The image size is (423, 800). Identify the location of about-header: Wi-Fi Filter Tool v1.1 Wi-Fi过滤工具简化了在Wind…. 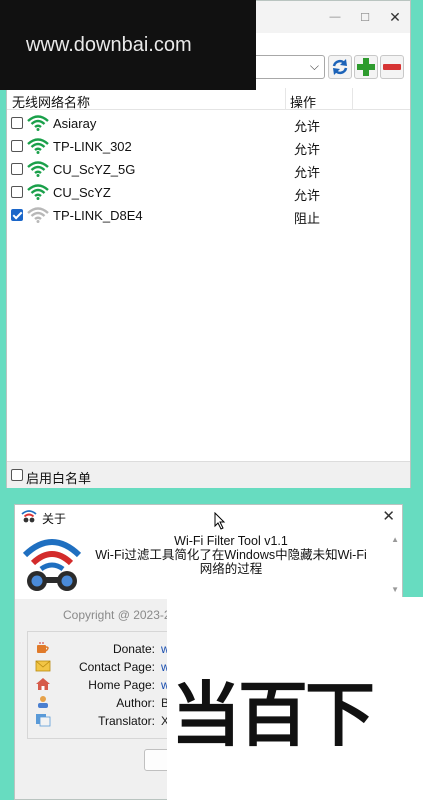
(208, 564).